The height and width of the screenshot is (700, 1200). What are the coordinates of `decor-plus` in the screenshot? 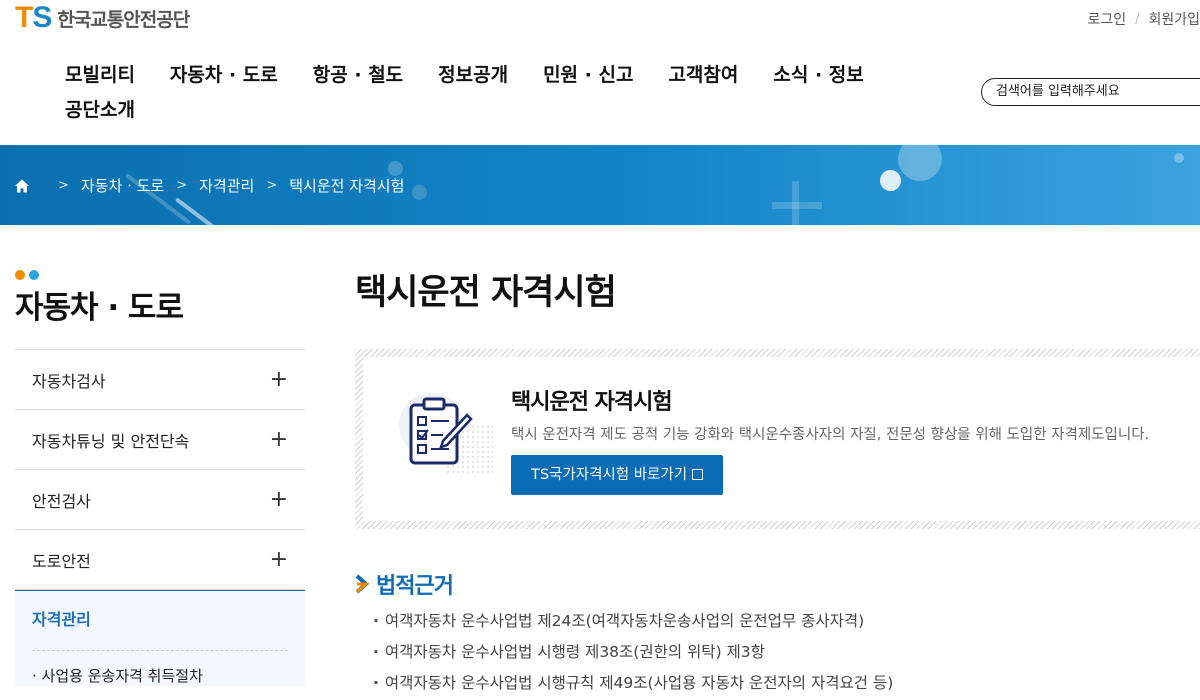 It's located at (797, 205).